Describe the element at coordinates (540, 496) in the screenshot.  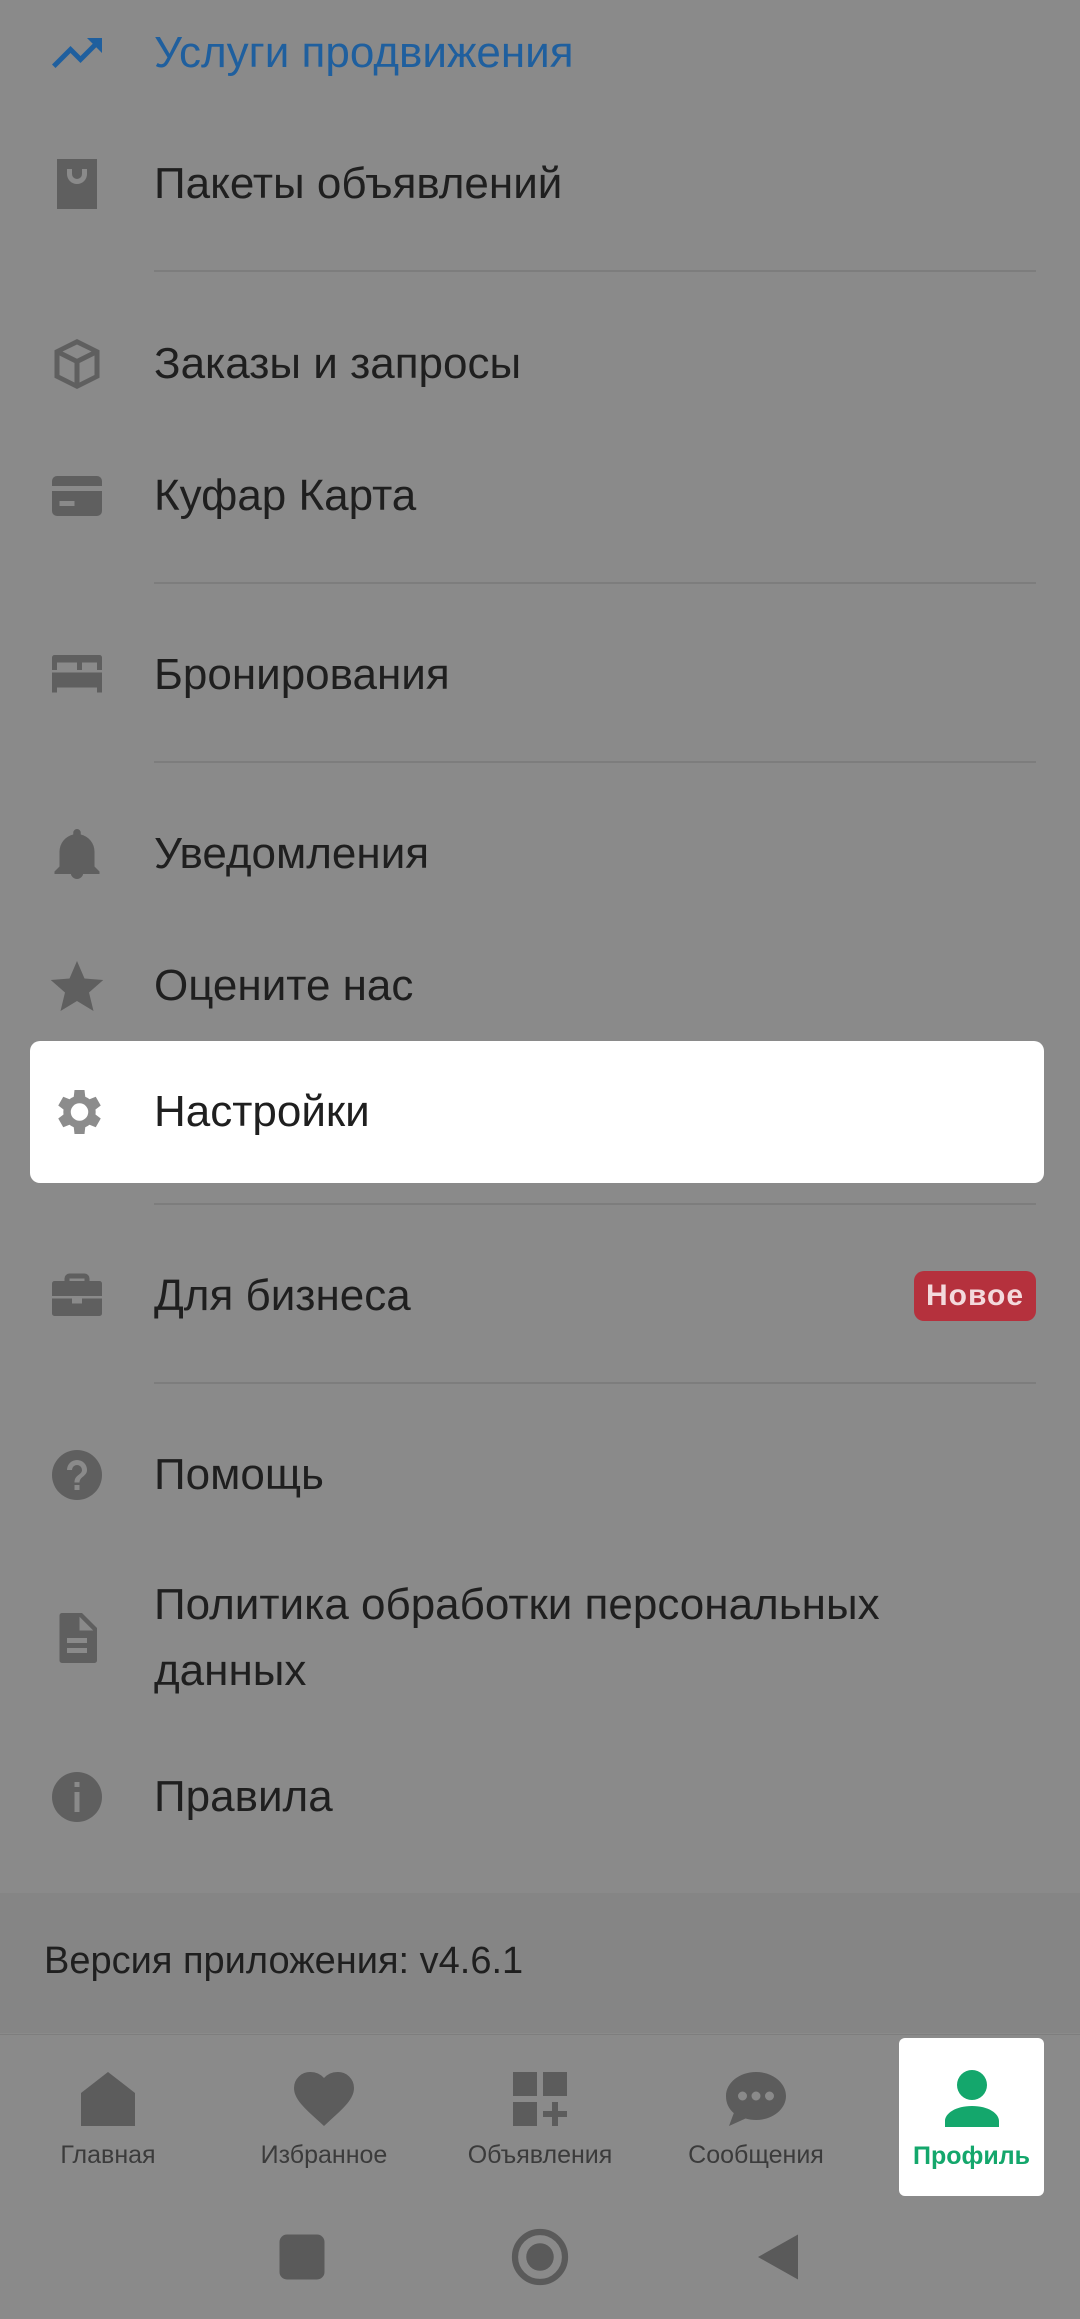
I see `menu-item-kufar-card: Куфар Карта` at that location.